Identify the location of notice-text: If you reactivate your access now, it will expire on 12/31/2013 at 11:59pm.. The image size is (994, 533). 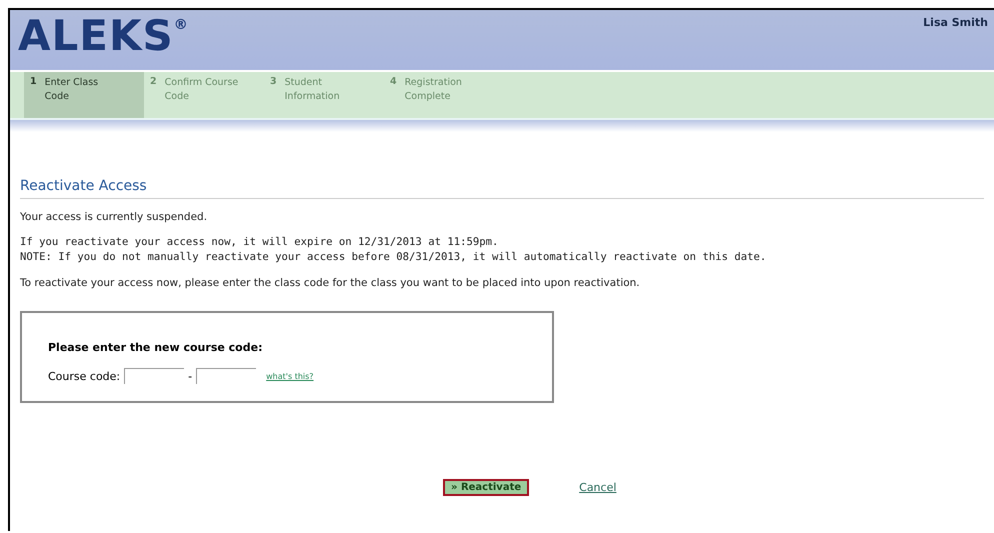
(260, 242).